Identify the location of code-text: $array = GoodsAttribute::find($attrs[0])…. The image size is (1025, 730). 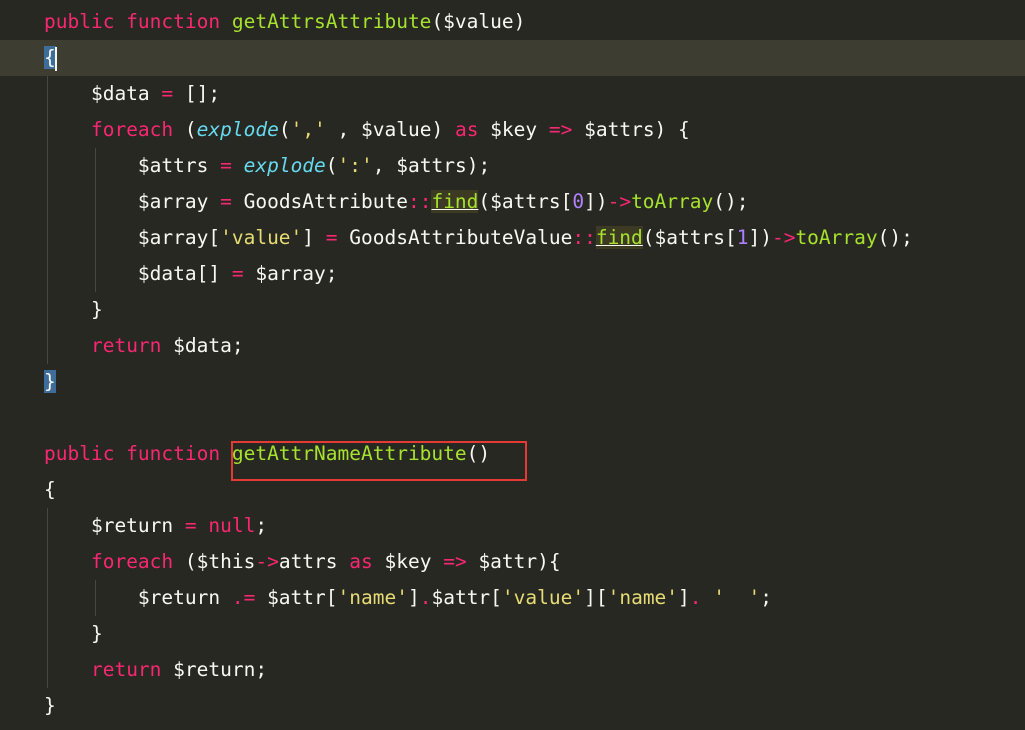
(396, 202).